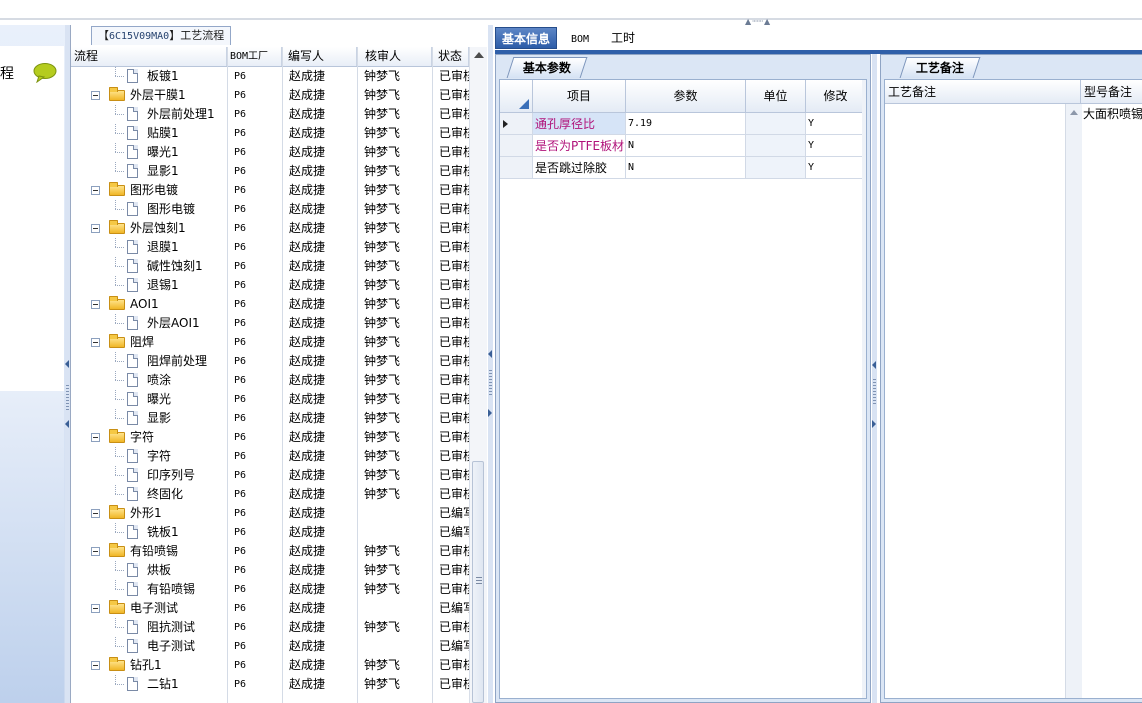 The image size is (1142, 703). Describe the element at coordinates (270, 228) in the screenshot. I see `tree-node-group: 外层蚀刻1 P6 赵成捷 钟梦飞 已审核` at that location.